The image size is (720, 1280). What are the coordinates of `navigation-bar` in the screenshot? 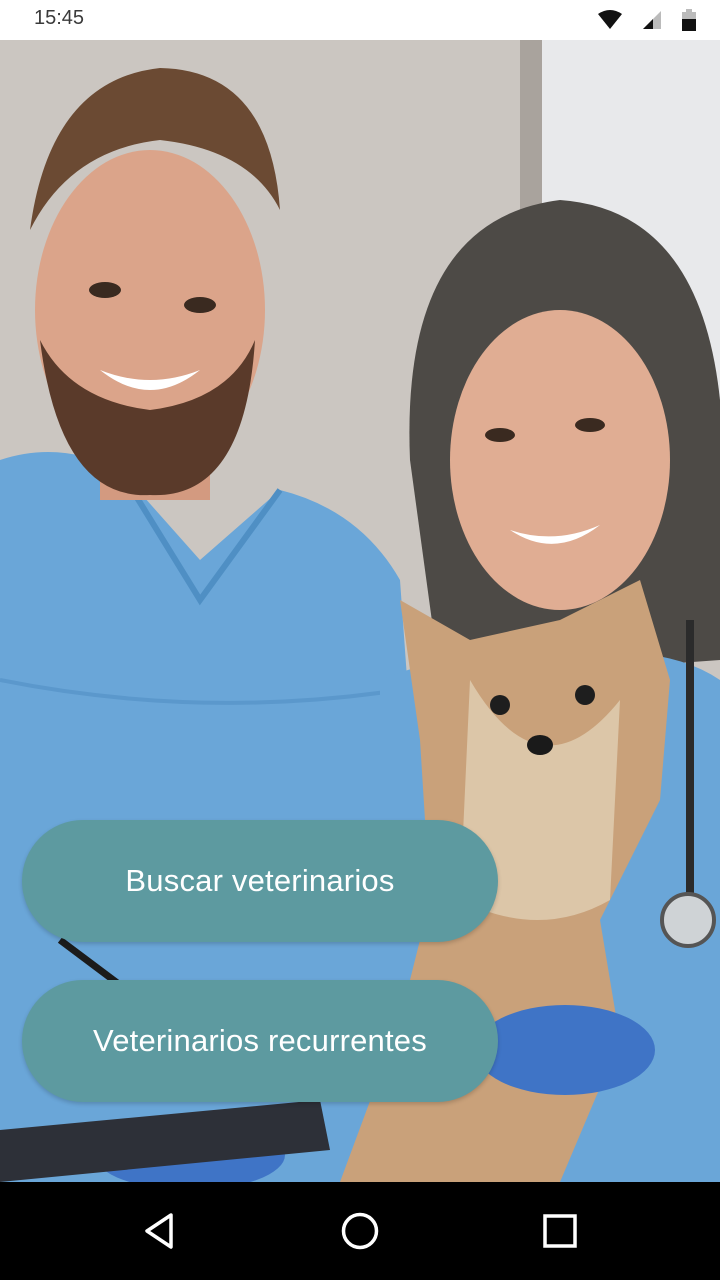 It's located at (360, 1231).